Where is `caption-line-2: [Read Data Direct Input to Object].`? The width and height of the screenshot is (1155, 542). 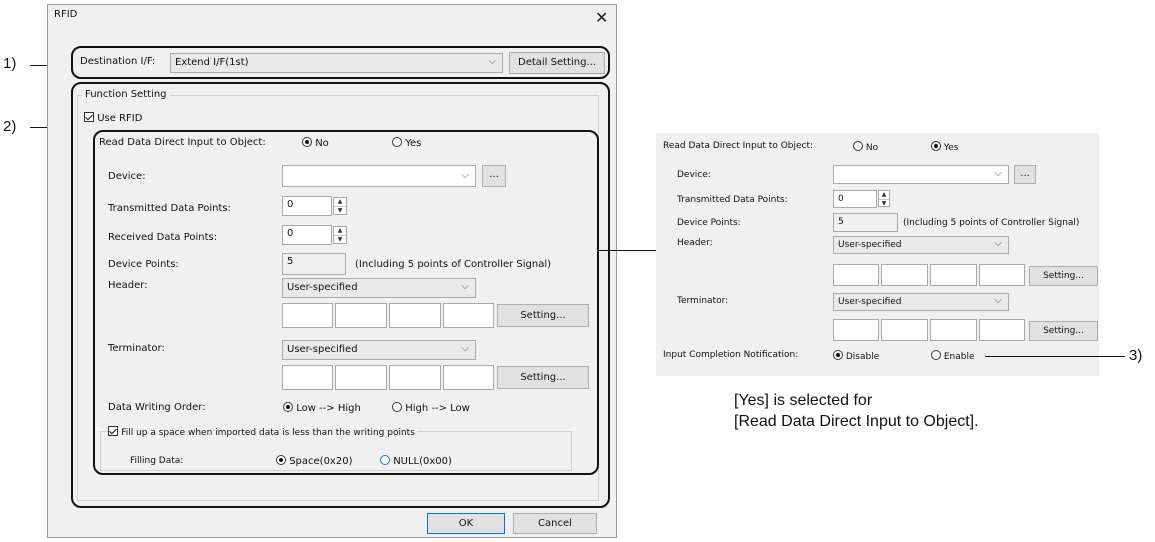 caption-line-2: [Read Data Direct Input to Object]. is located at coordinates (856, 421).